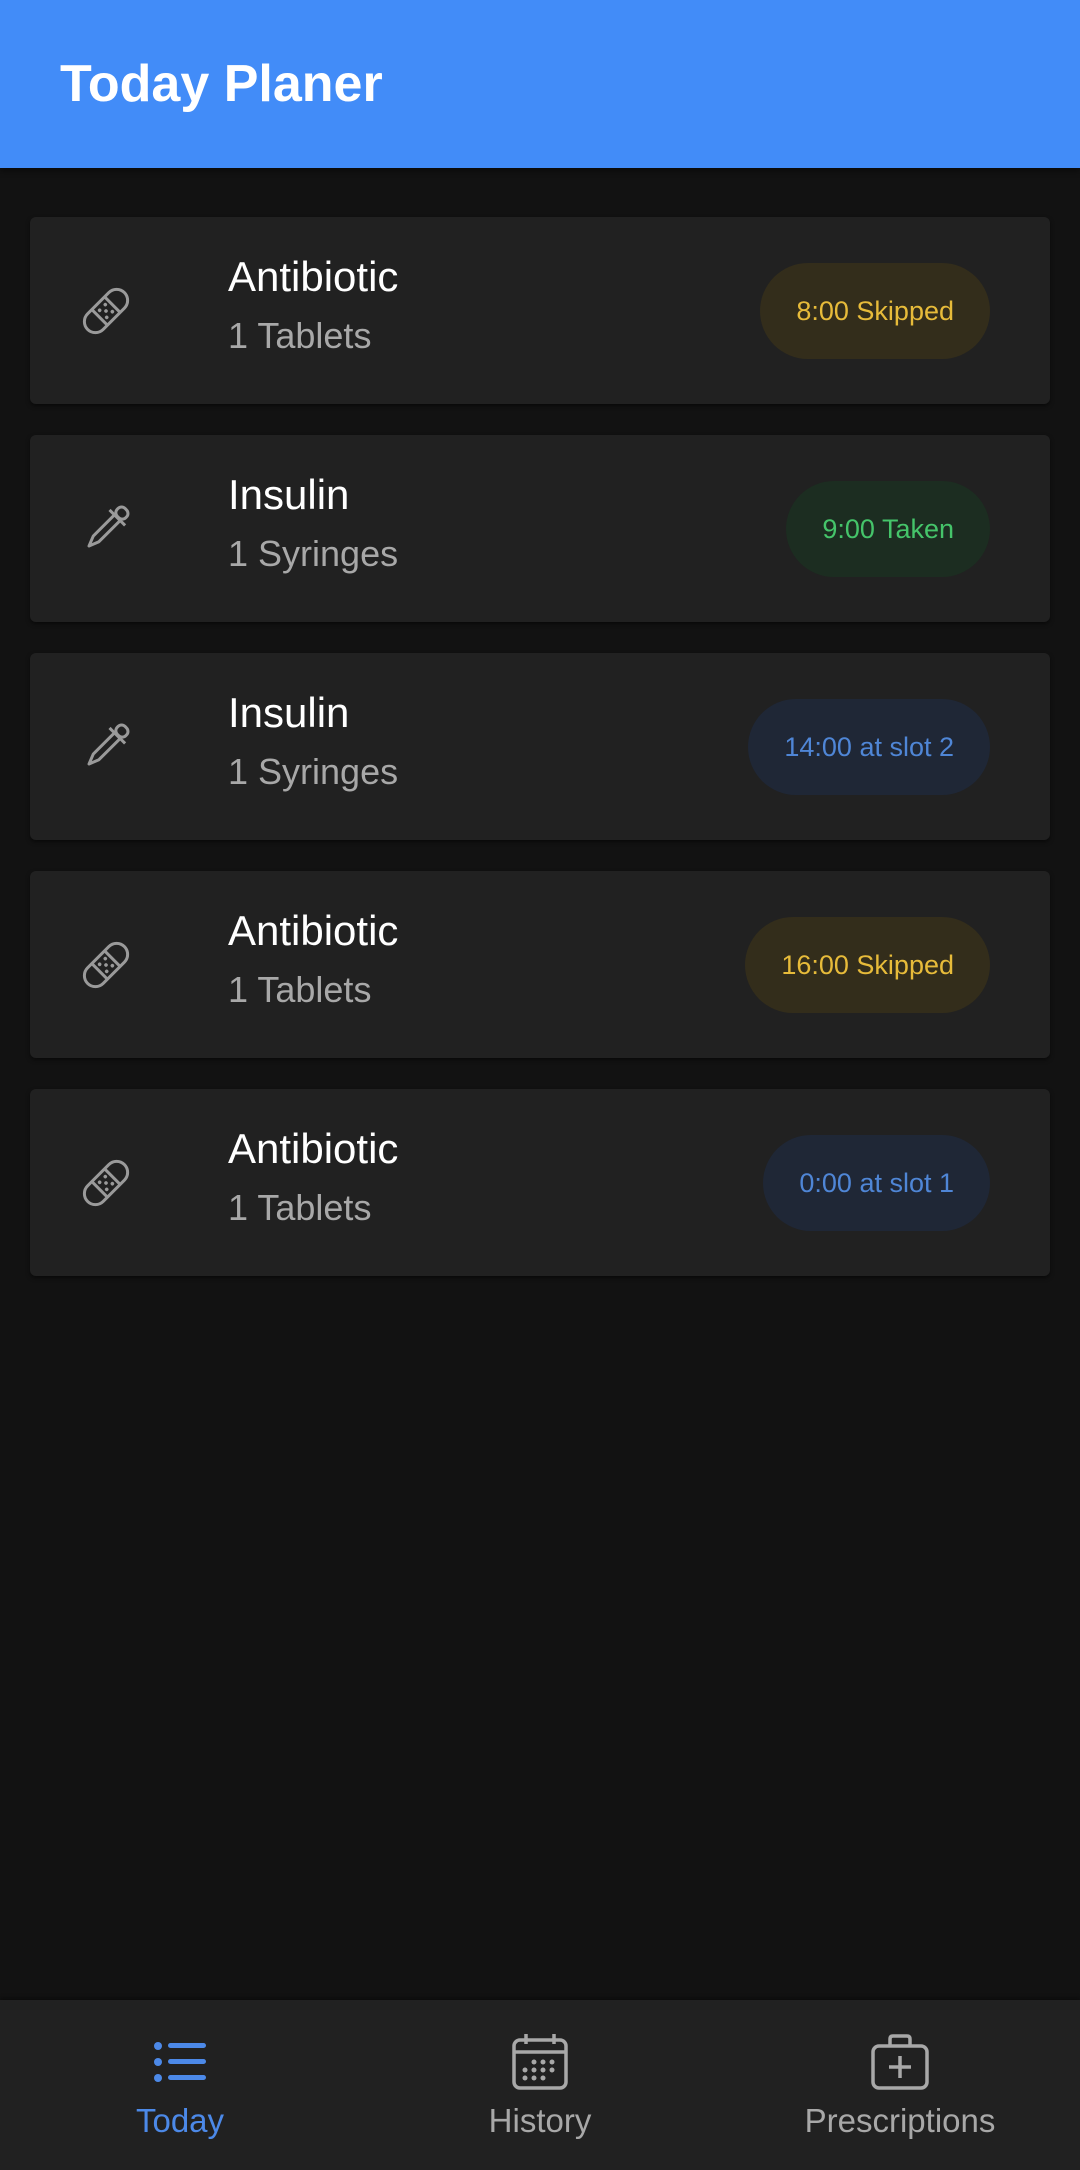 The width and height of the screenshot is (1080, 2170). I want to click on medication-card: Antibiotic 1 Tablets 8:00 Skipped, so click(540, 310).